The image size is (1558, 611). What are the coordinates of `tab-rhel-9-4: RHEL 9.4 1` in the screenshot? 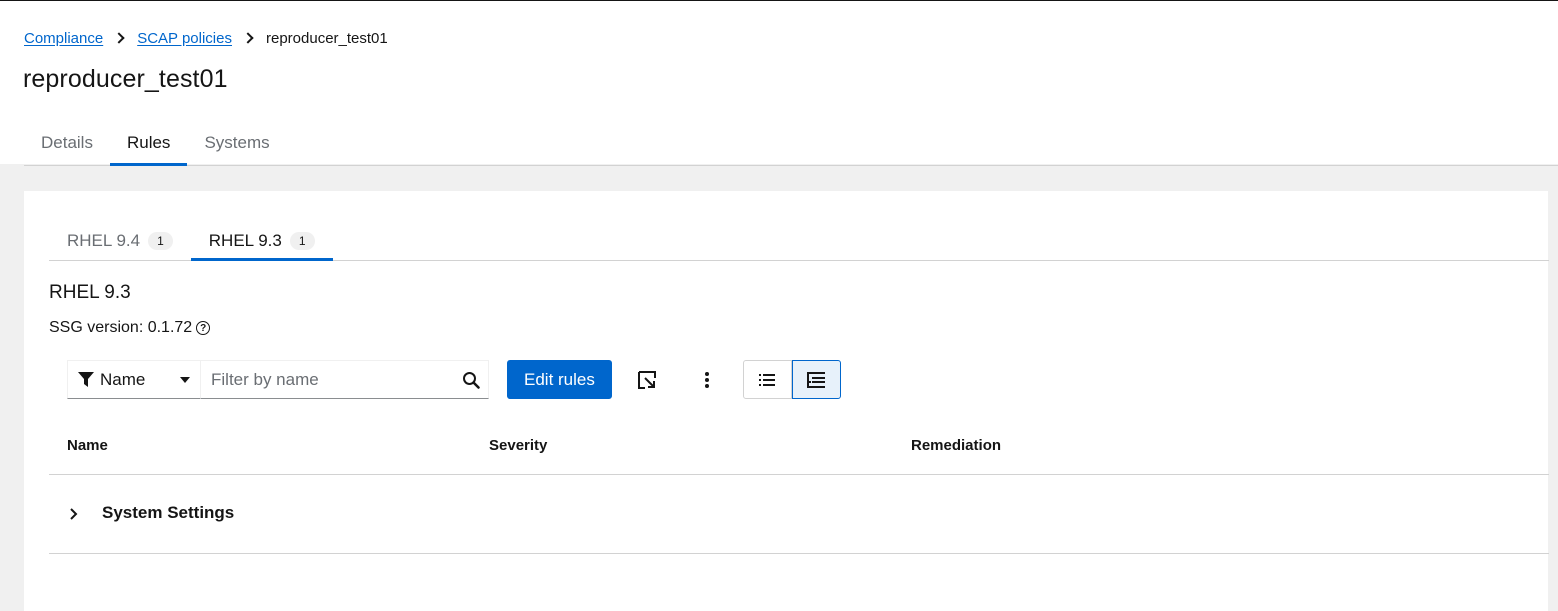 It's located at (120, 240).